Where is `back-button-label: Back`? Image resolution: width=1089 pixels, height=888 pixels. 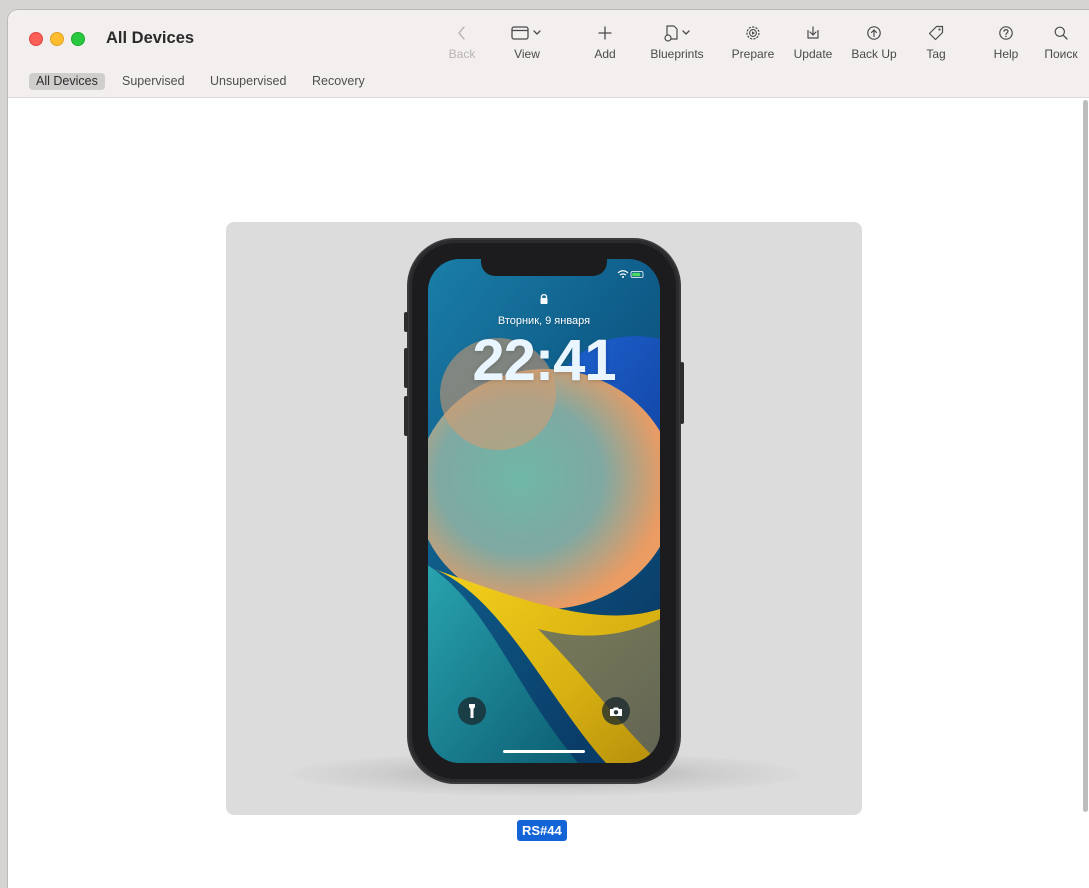 back-button-label: Back is located at coordinates (462, 54).